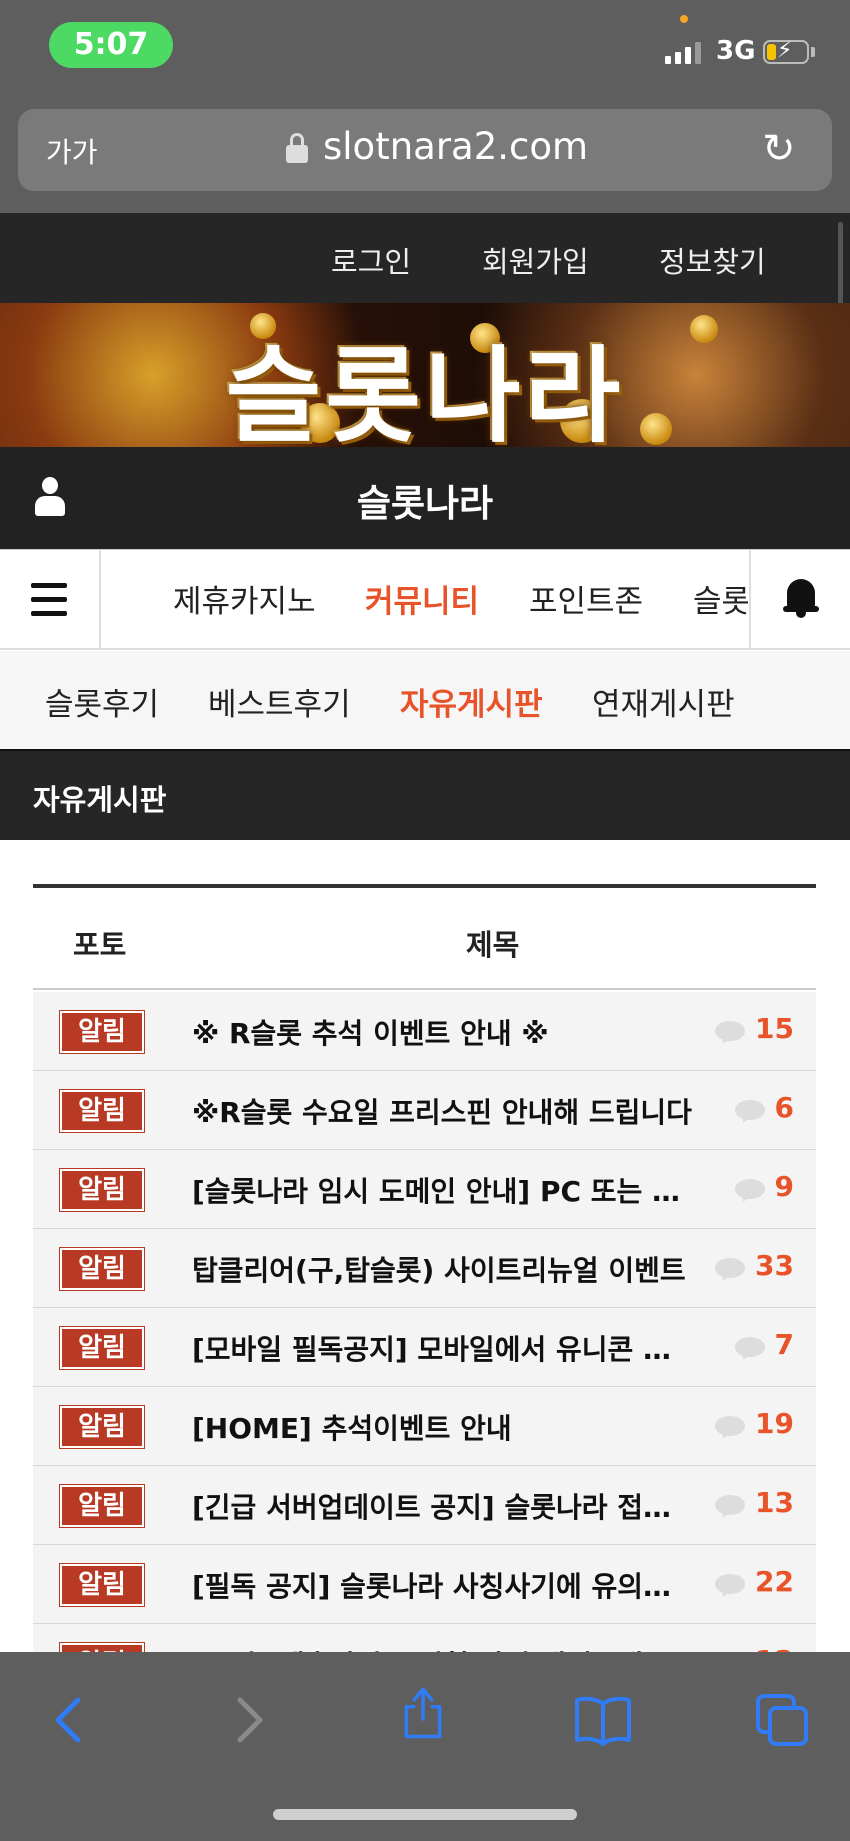  I want to click on home-indicator, so click(425, 1814).